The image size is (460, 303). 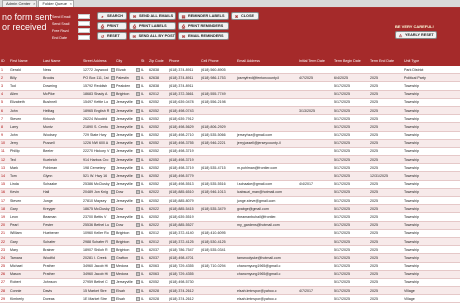 What do you see at coordinates (4, 176) in the screenshot?
I see `cell-id: 14` at bounding box center [4, 176].